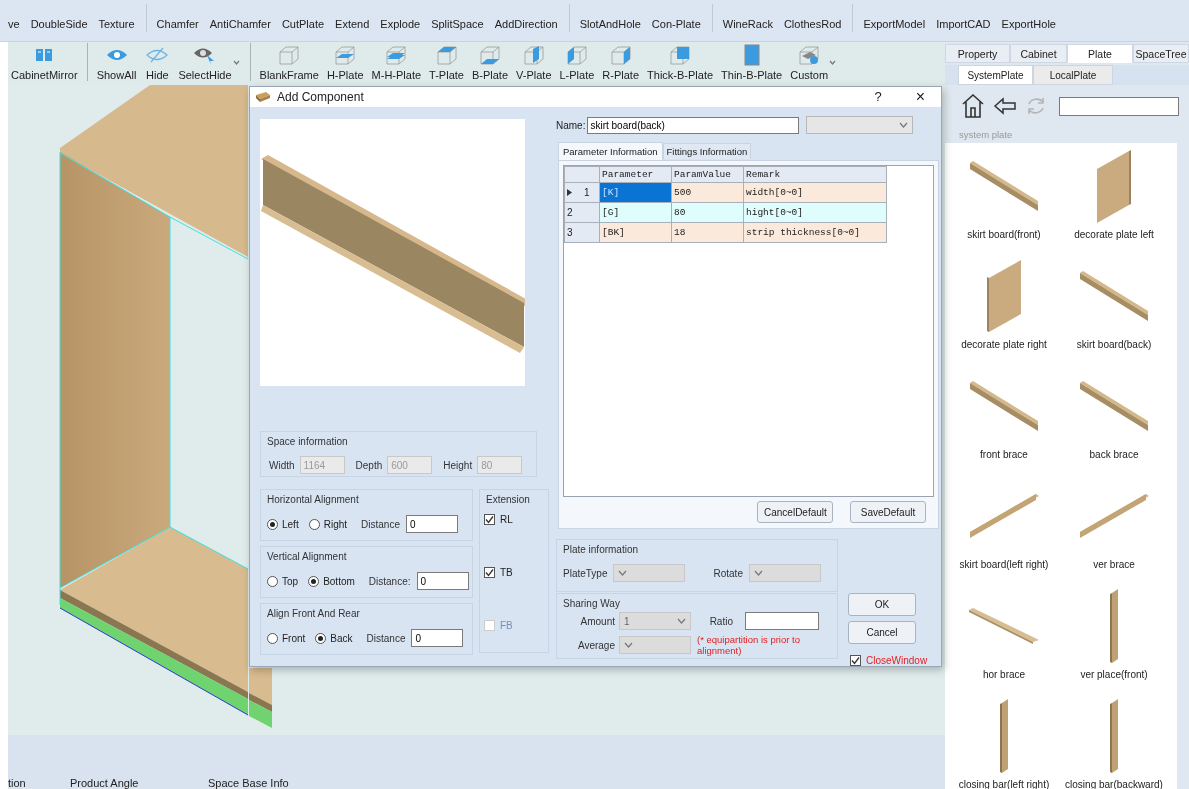  I want to click on toolbar-button: BlankFrame, so click(289, 63).